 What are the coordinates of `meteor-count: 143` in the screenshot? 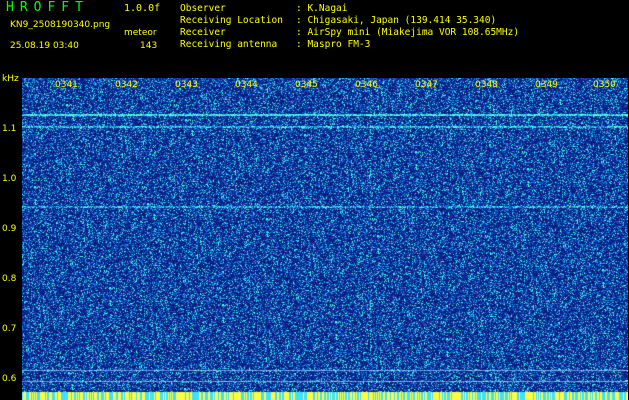 It's located at (149, 46).